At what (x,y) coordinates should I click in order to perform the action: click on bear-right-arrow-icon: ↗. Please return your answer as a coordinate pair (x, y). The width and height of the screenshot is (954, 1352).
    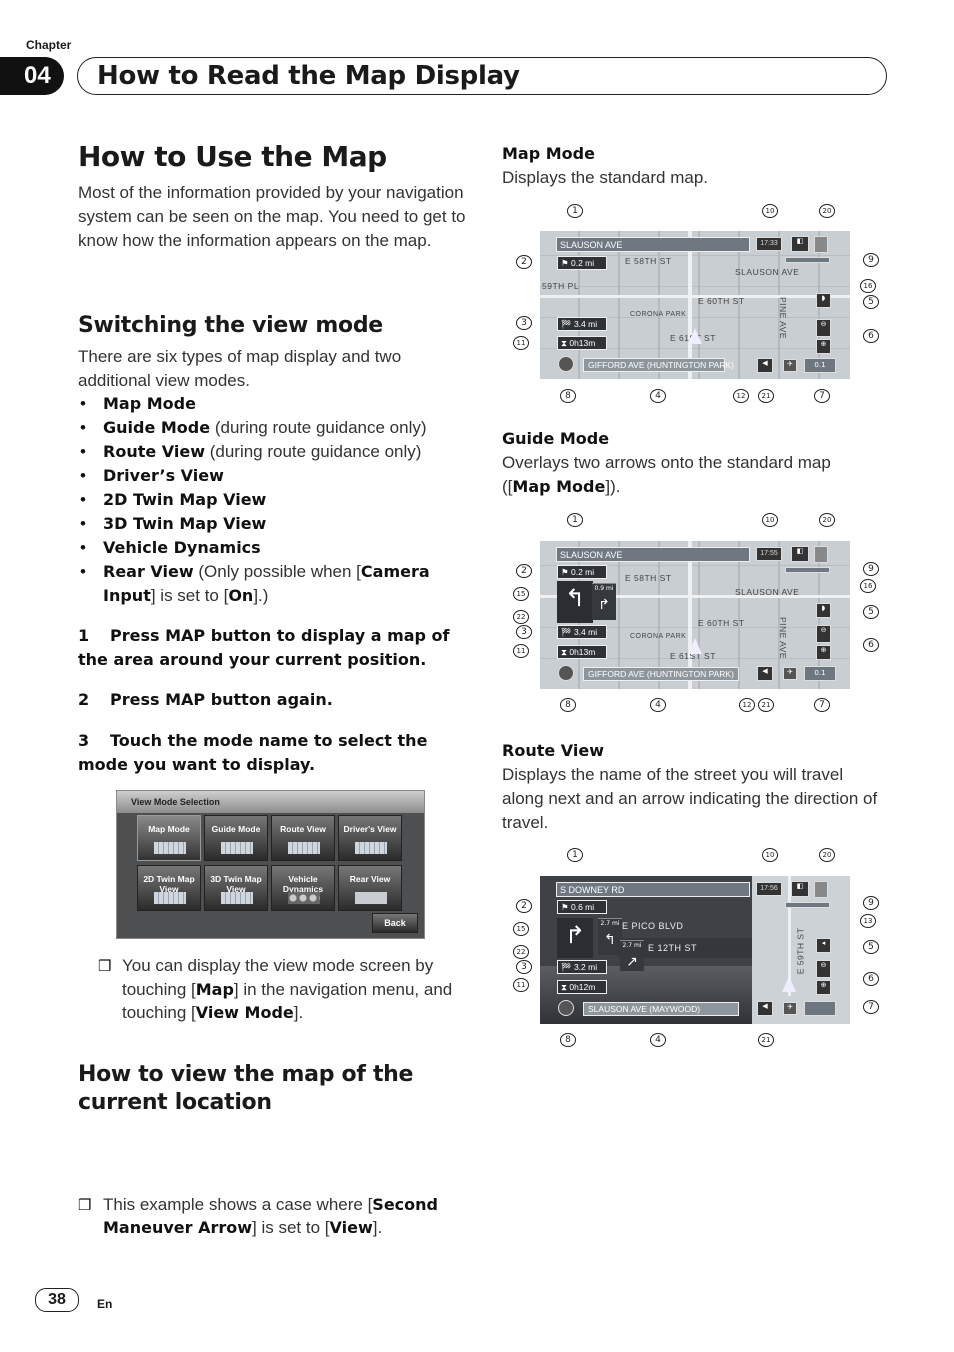
    Looking at the image, I should click on (632, 962).